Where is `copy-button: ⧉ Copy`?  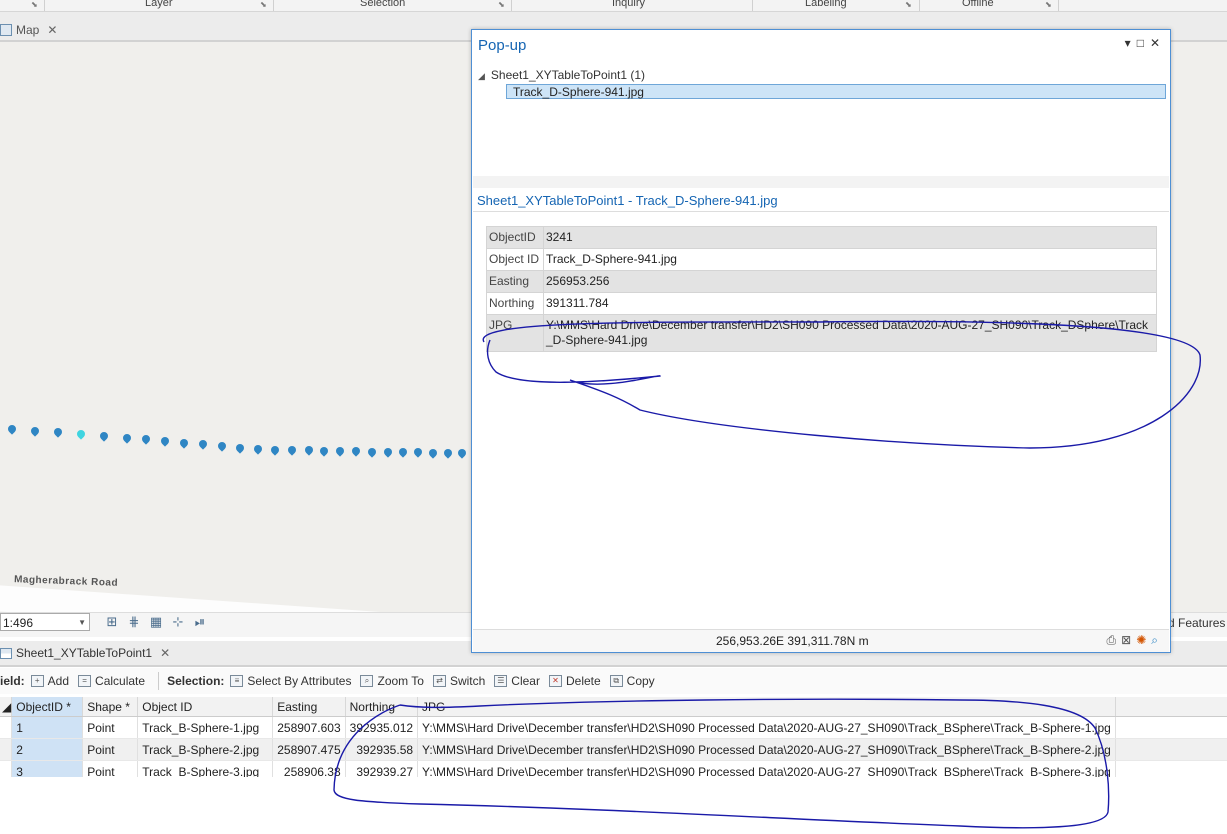 copy-button: ⧉ Copy is located at coordinates (632, 681).